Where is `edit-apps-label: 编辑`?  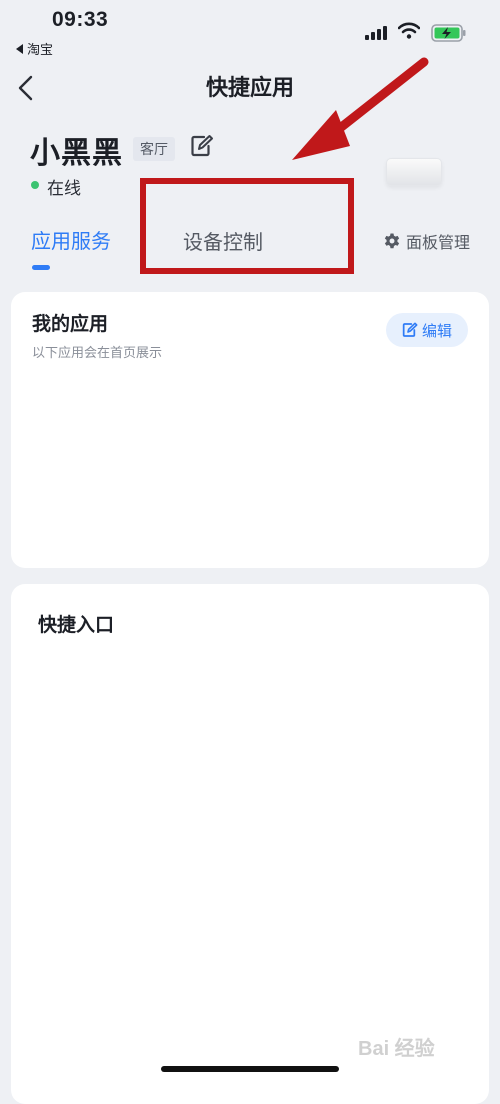 edit-apps-label: 编辑 is located at coordinates (436, 330).